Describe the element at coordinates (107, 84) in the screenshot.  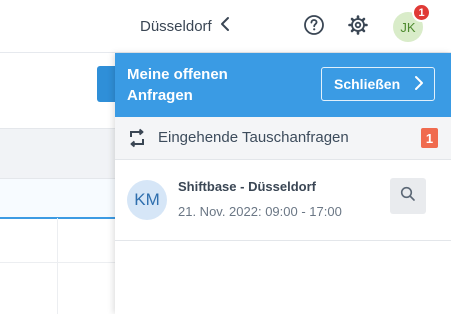
I see `background-add-button` at that location.